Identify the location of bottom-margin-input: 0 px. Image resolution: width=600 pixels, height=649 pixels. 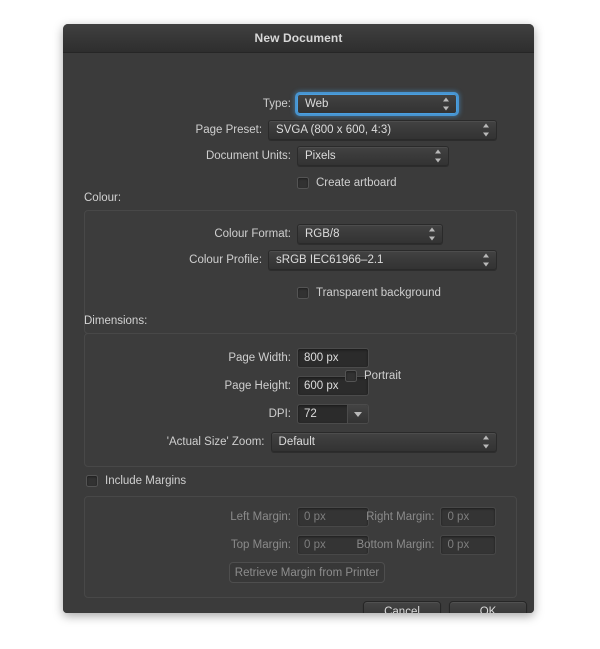
(468, 545).